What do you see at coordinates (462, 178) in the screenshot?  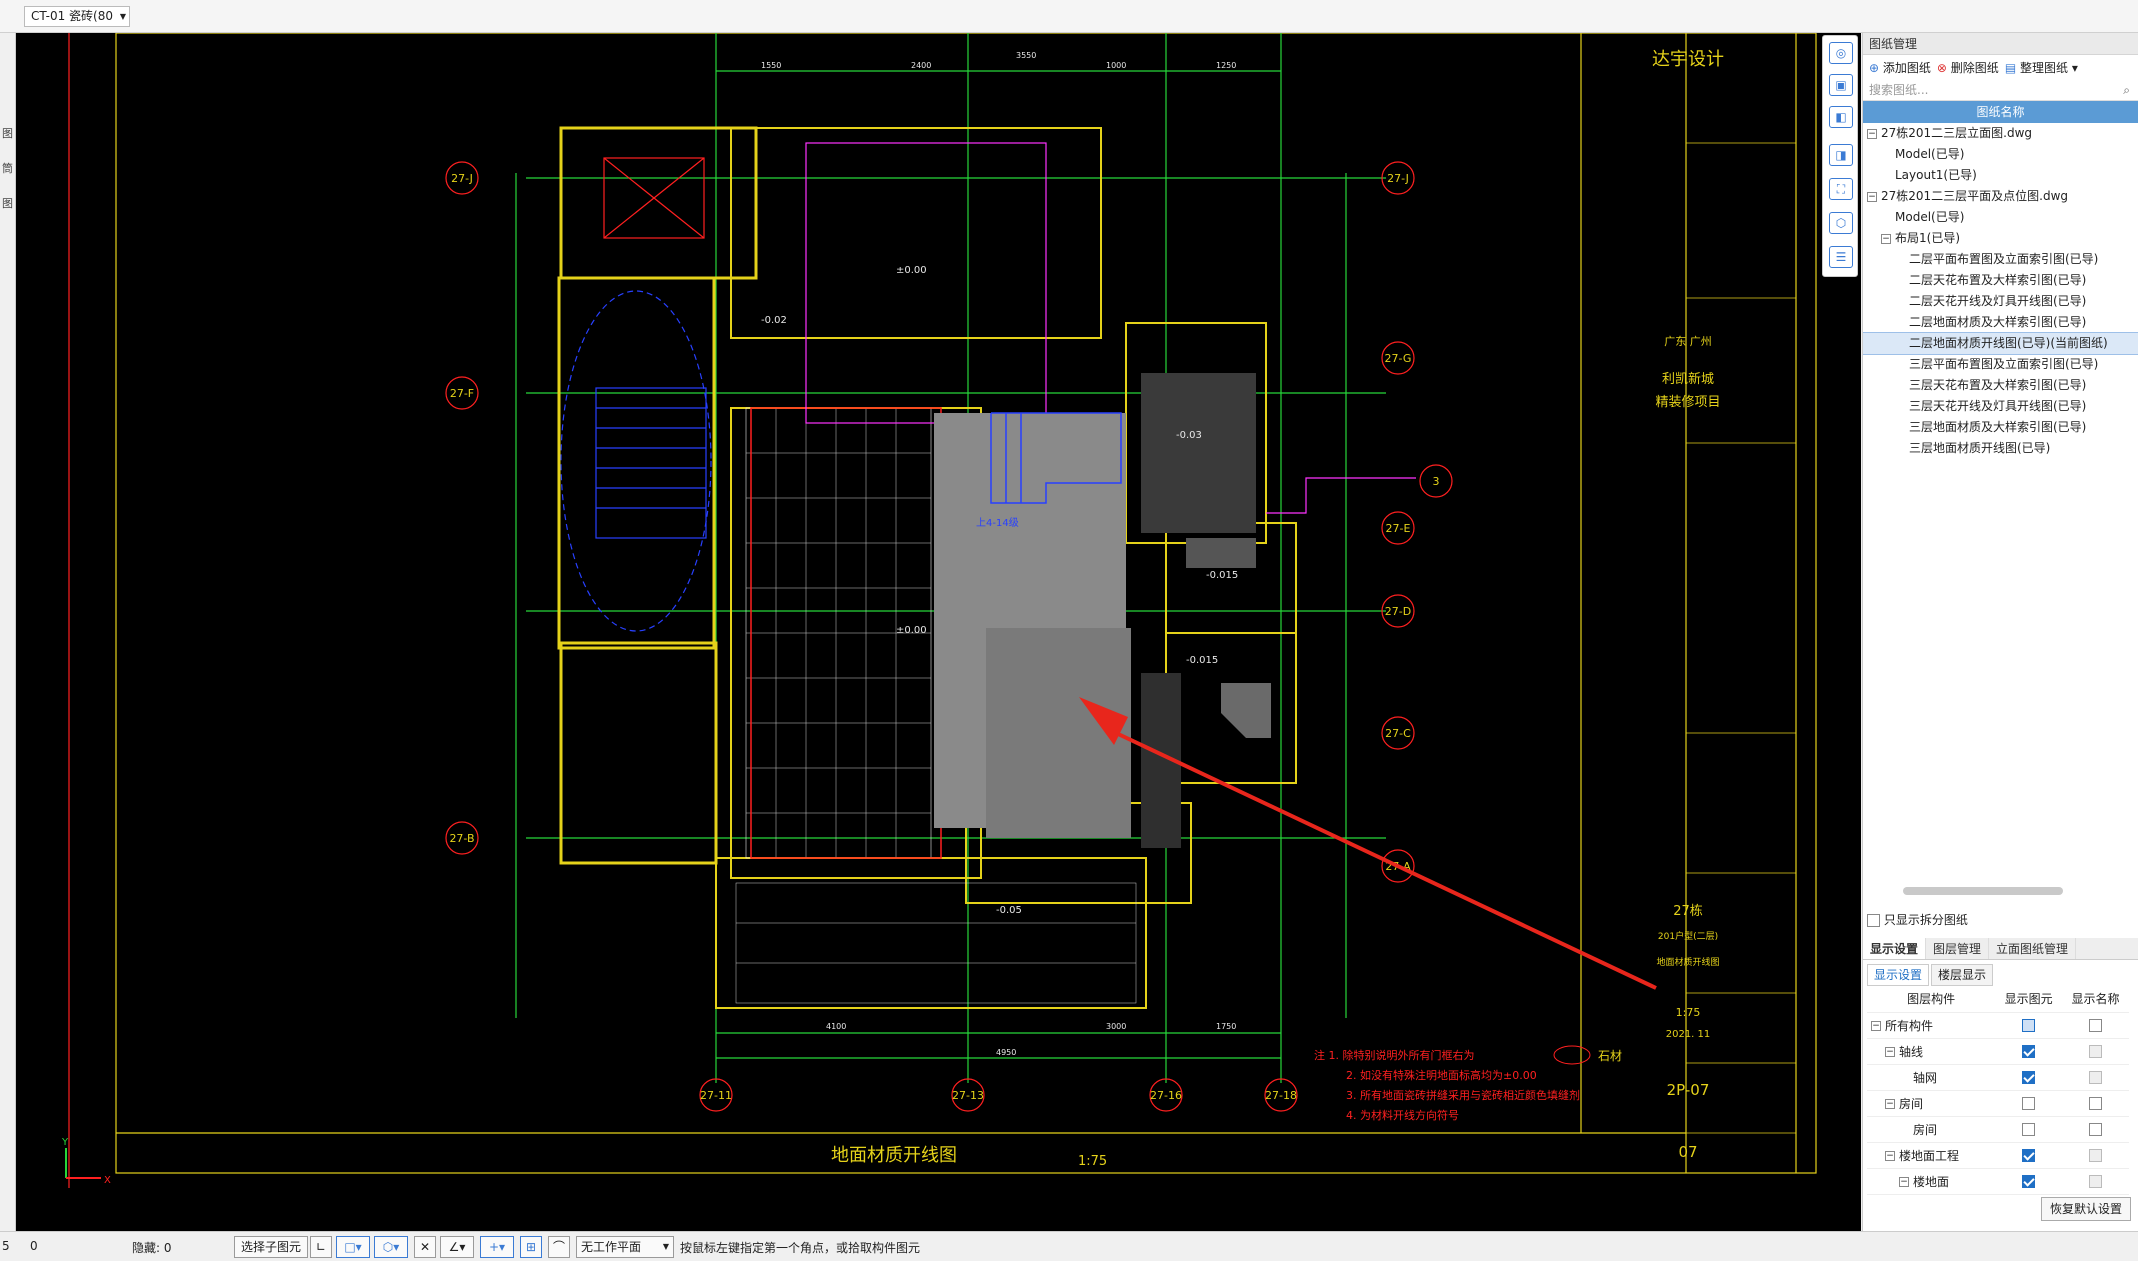 I see `axis-label: 27-J` at bounding box center [462, 178].